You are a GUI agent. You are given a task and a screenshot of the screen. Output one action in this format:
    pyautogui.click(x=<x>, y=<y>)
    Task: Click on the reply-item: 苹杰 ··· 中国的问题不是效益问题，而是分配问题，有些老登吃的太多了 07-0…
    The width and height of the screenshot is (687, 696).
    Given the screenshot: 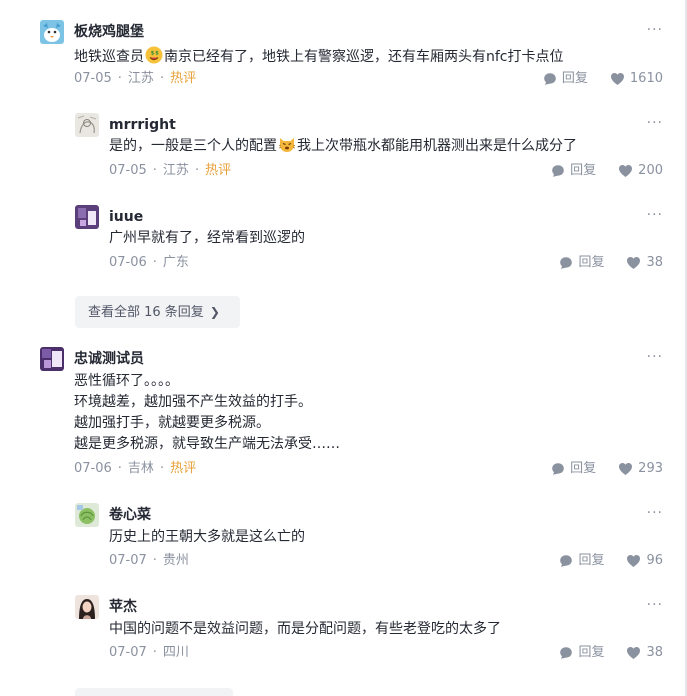 What is the action you would take?
    pyautogui.click(x=369, y=630)
    